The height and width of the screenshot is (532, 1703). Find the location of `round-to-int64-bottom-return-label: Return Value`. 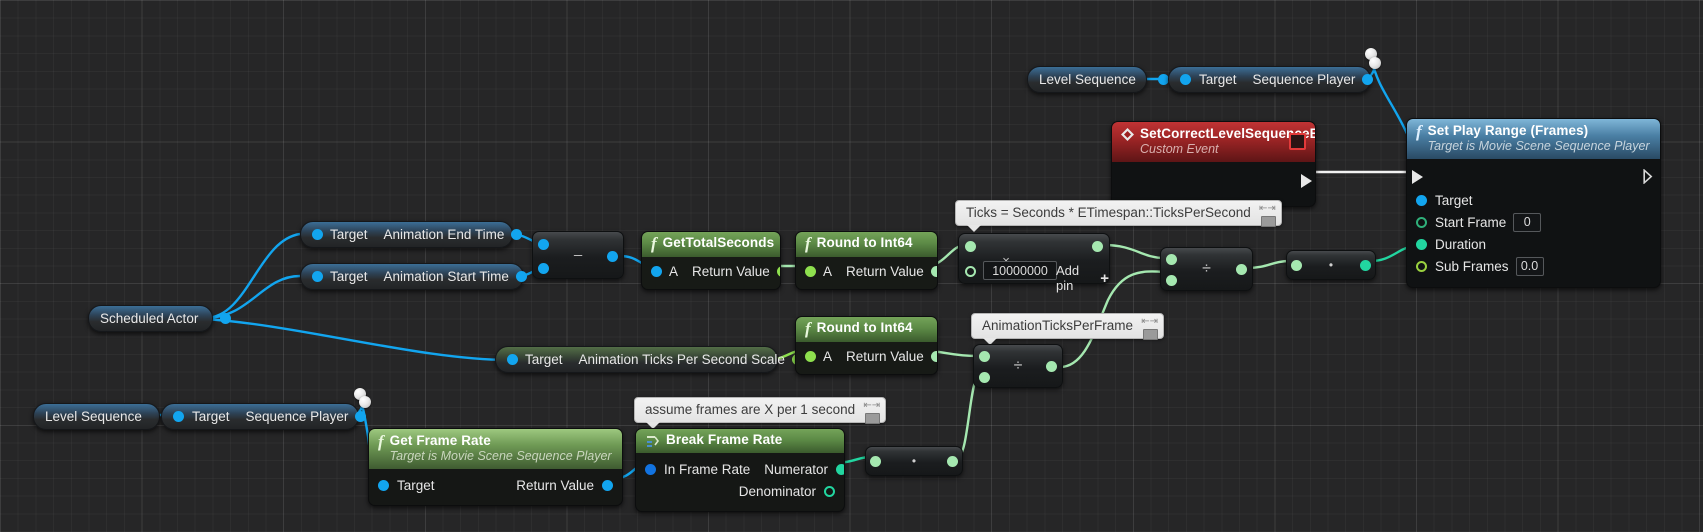

round-to-int64-bottom-return-label: Return Value is located at coordinates (885, 356).